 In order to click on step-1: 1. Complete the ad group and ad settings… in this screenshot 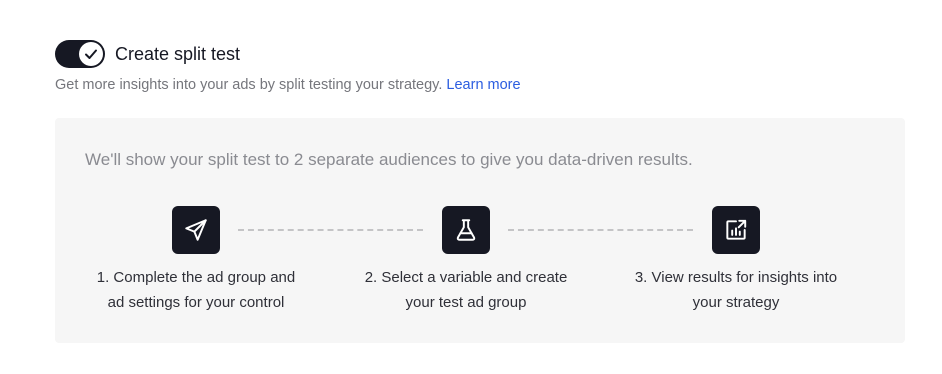, I will do `click(196, 260)`.